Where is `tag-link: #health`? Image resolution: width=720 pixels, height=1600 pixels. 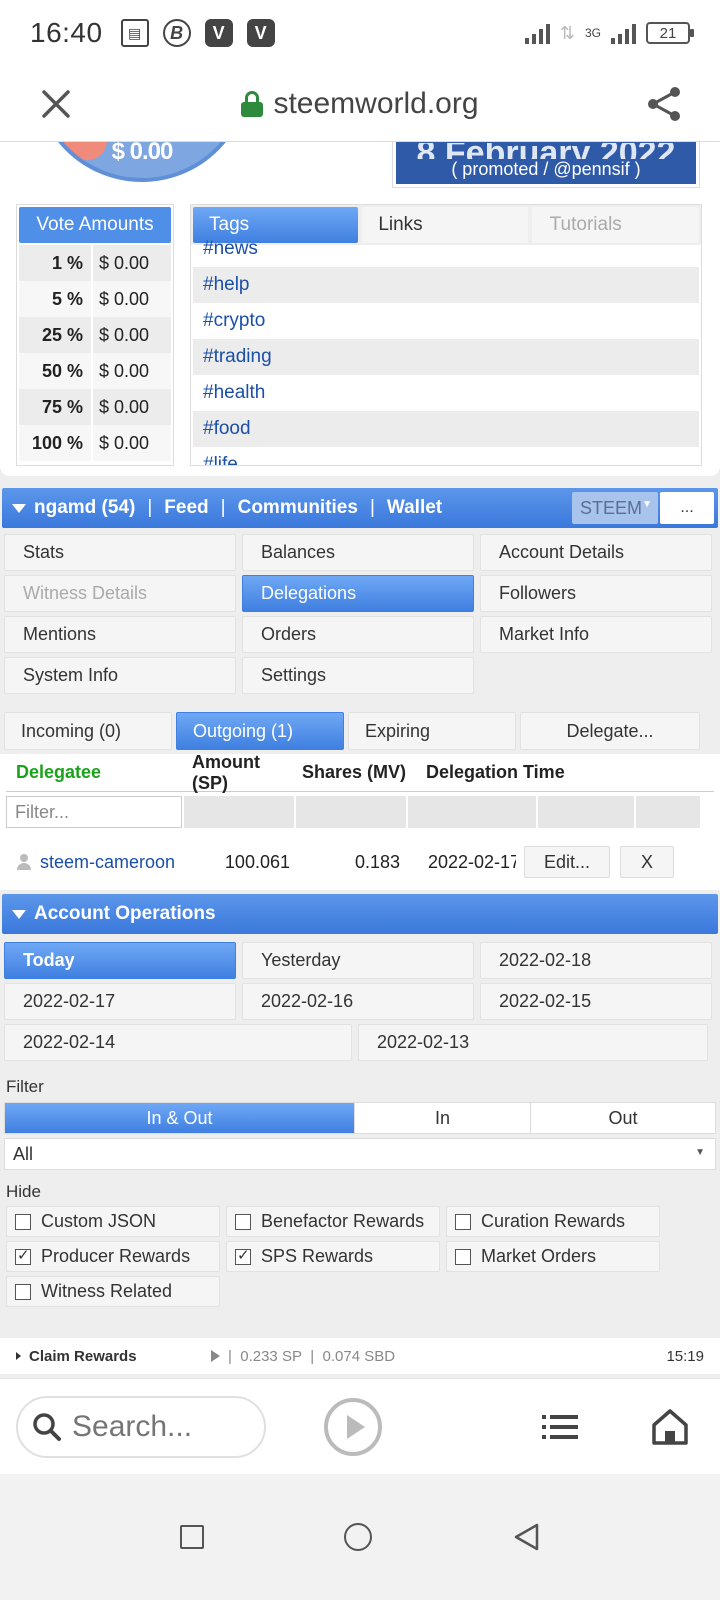 tag-link: #health is located at coordinates (446, 393).